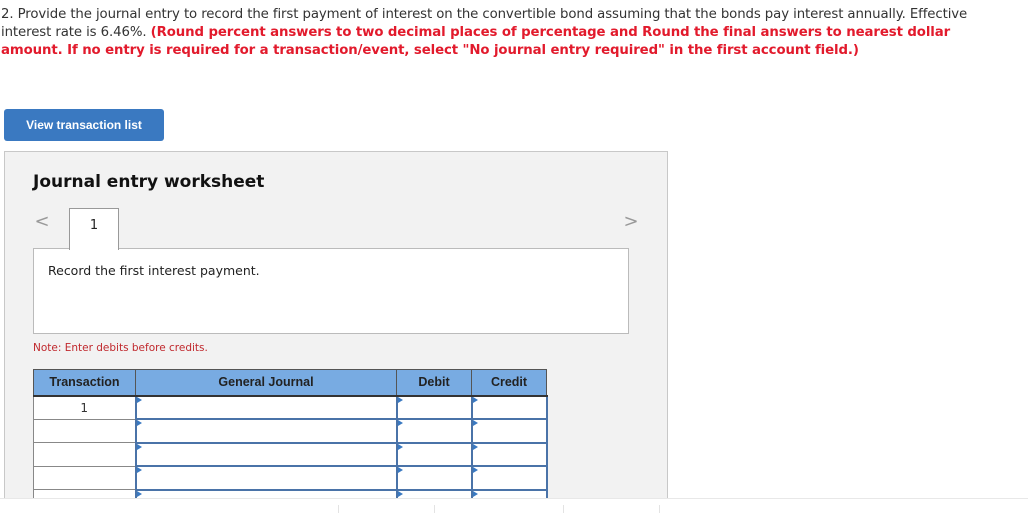 Image resolution: width=1028 pixels, height=513 pixels. What do you see at coordinates (331, 291) in the screenshot?
I see `transaction-description-box: Record the first interest payment.` at bounding box center [331, 291].